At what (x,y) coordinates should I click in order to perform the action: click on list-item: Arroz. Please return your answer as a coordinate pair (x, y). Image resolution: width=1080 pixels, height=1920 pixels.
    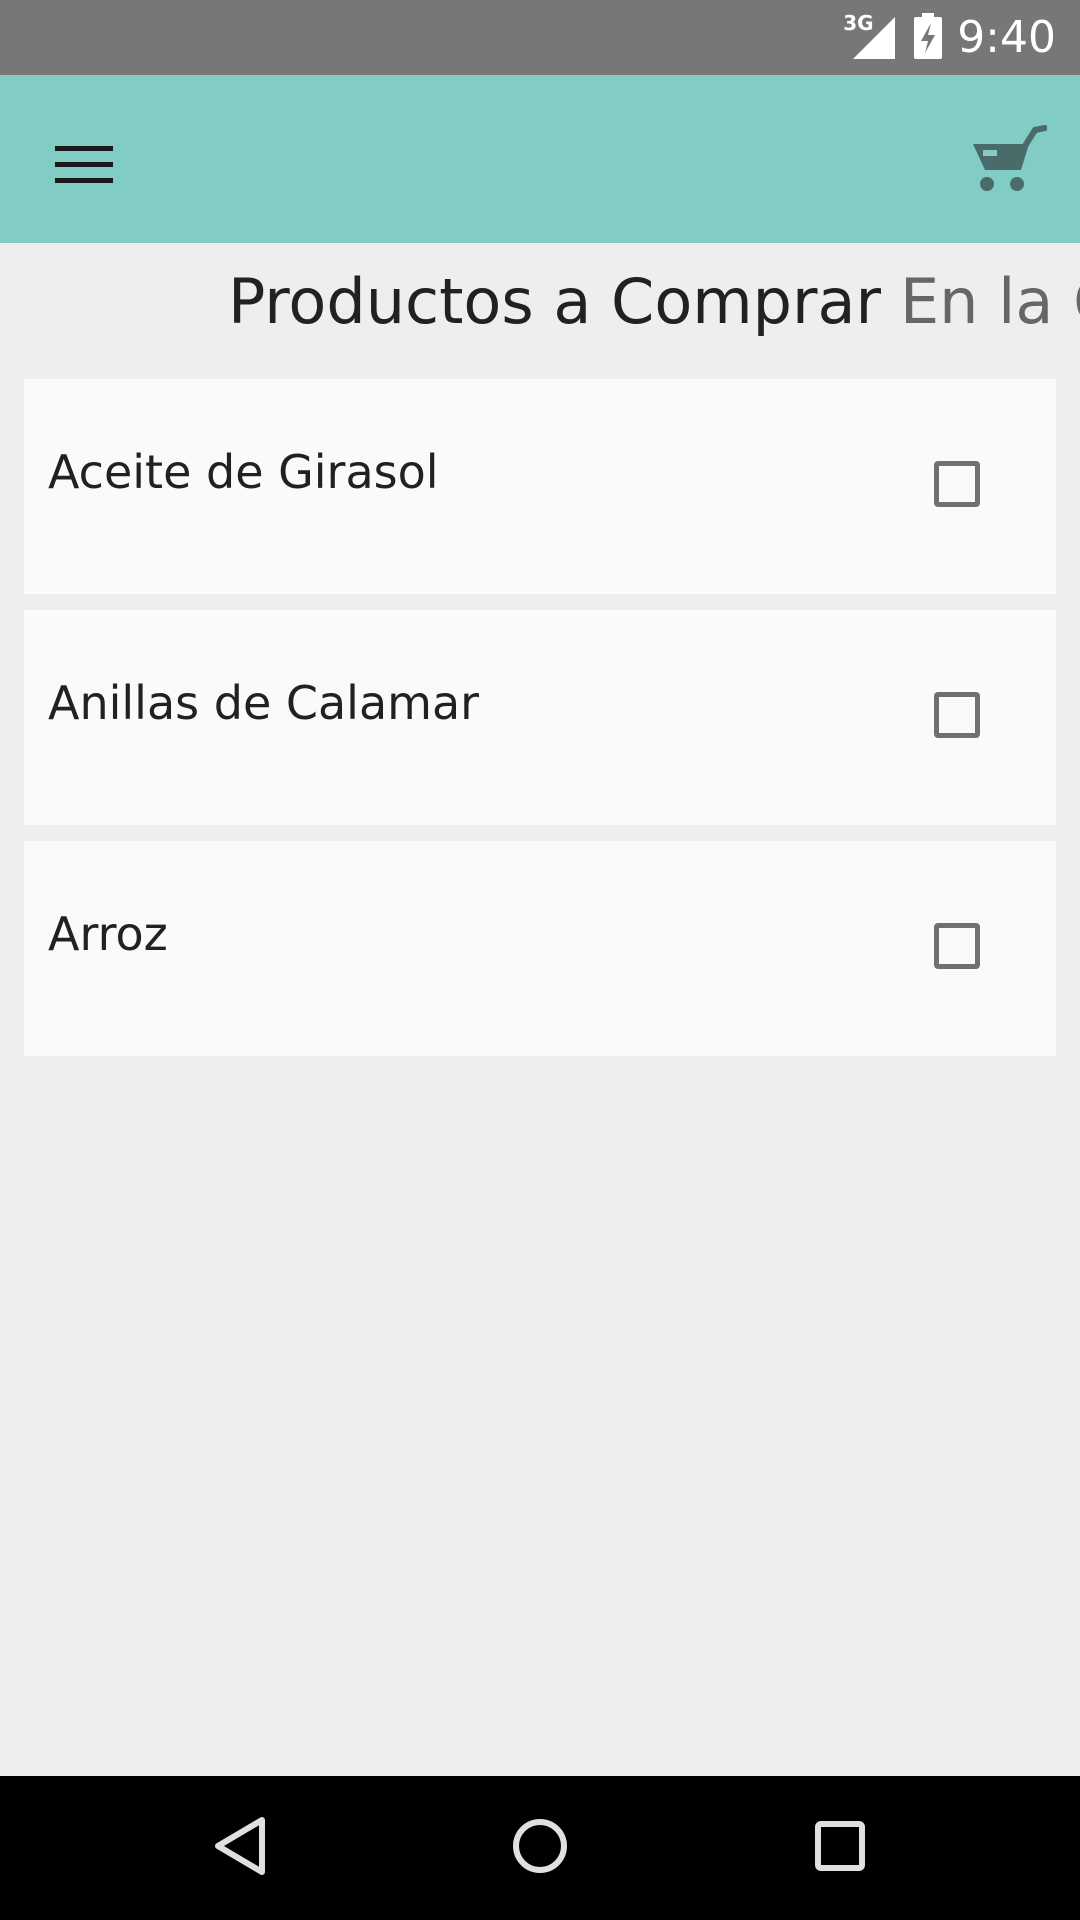
    Looking at the image, I should click on (540, 948).